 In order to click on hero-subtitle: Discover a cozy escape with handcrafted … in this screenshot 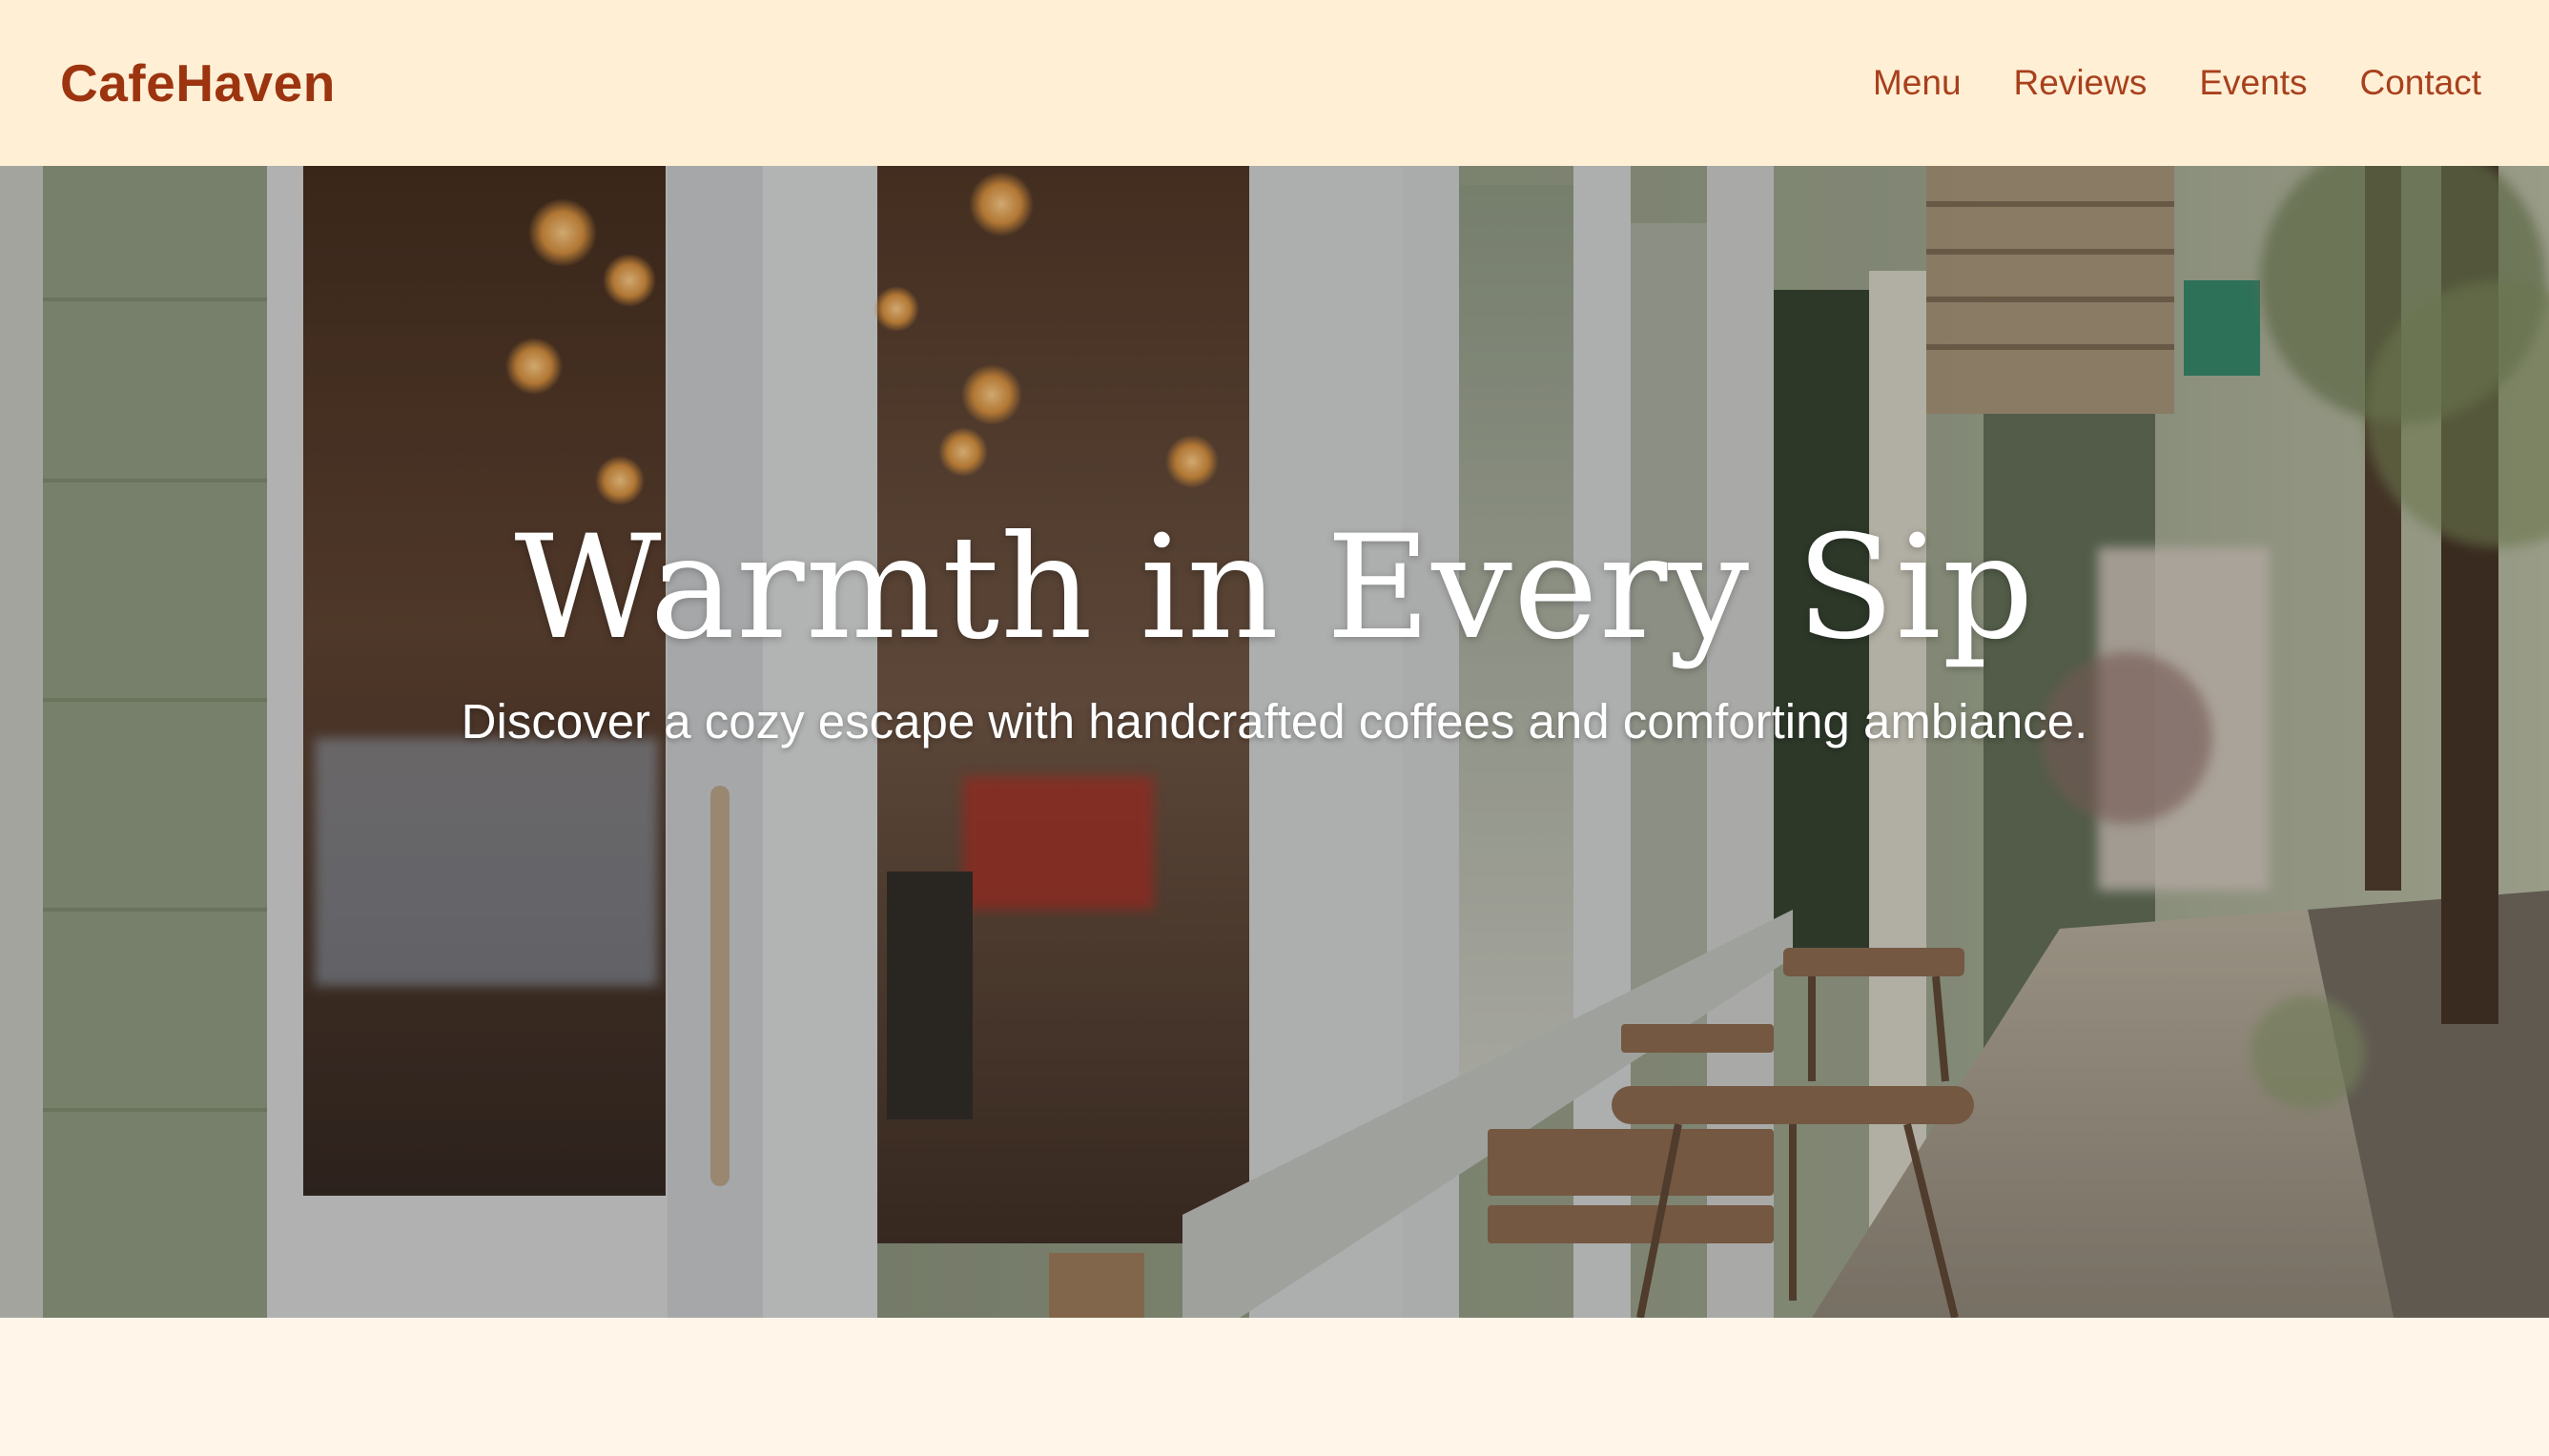, I will do `click(1274, 721)`.